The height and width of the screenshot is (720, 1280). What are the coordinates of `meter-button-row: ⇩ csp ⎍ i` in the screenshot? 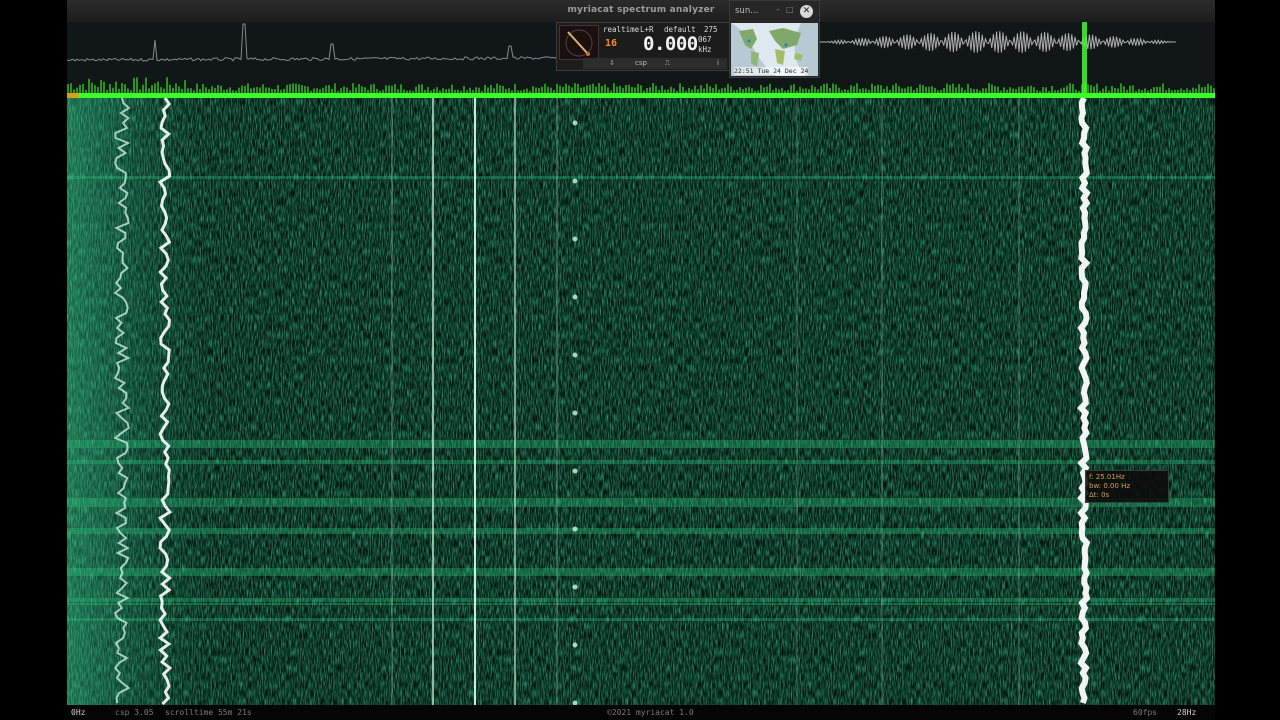 It's located at (655, 63).